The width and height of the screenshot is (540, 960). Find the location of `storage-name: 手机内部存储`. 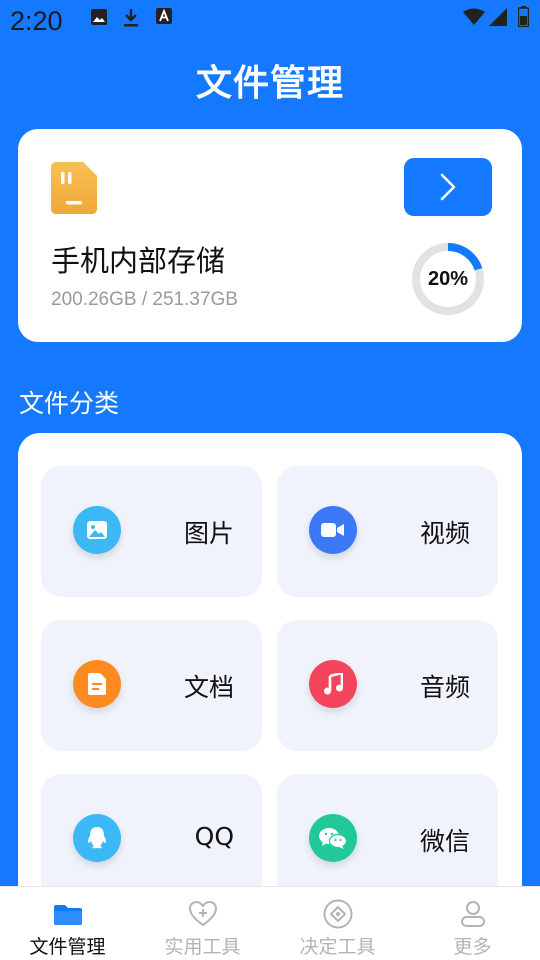

storage-name: 手机内部存储 is located at coordinates (138, 261).